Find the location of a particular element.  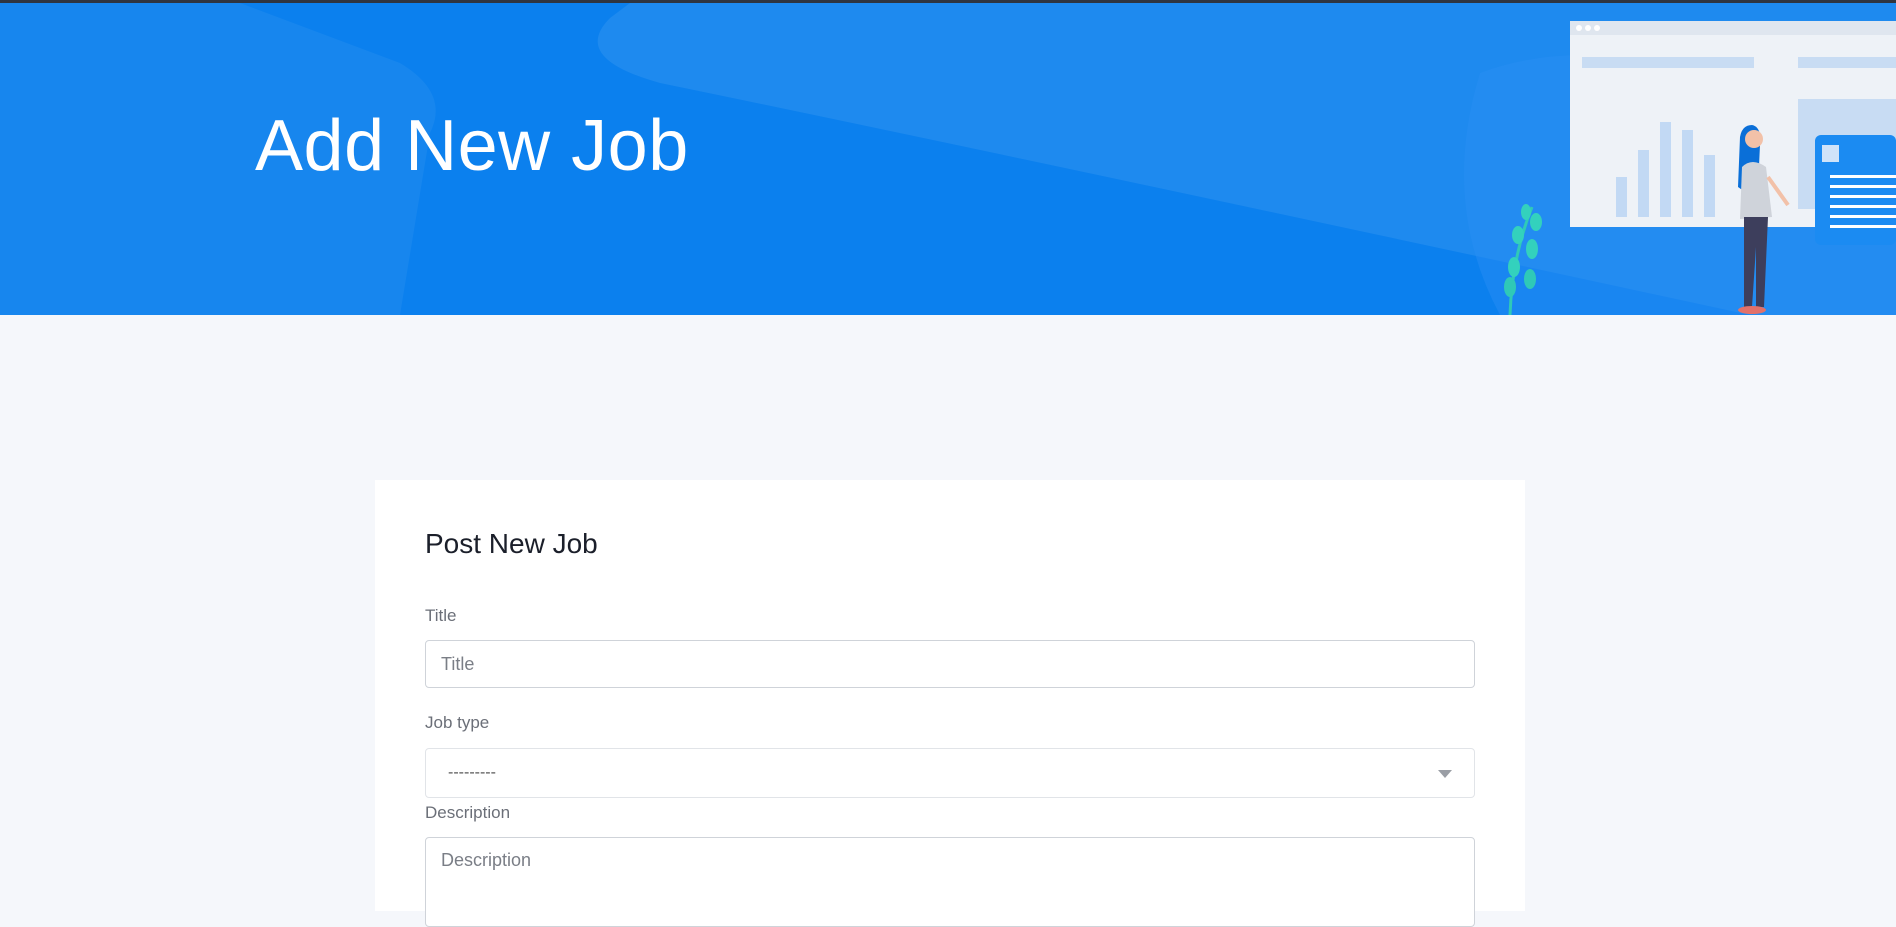

form-heading: Post New Job is located at coordinates (511, 543).